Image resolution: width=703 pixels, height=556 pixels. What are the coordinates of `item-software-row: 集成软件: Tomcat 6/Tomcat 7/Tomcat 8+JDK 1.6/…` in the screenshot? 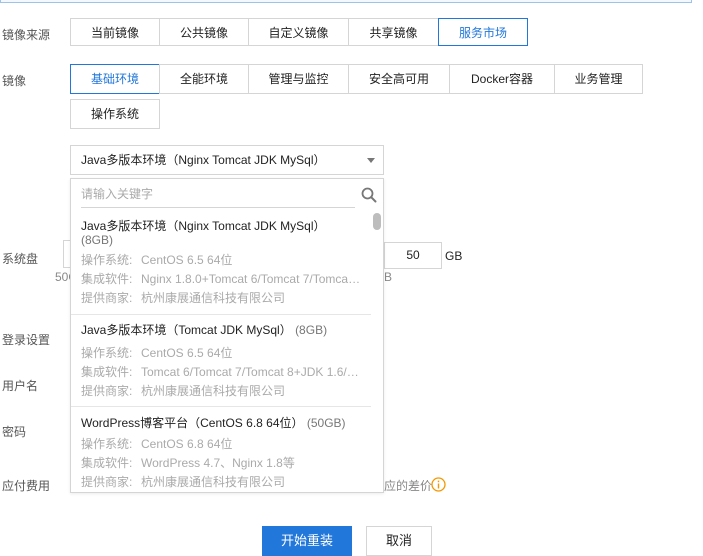 It's located at (221, 372).